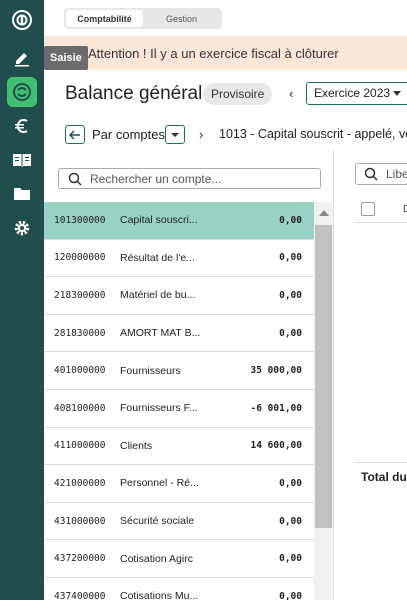 This screenshot has height=600, width=407. I want to click on entries-search: Libe, so click(381, 174).